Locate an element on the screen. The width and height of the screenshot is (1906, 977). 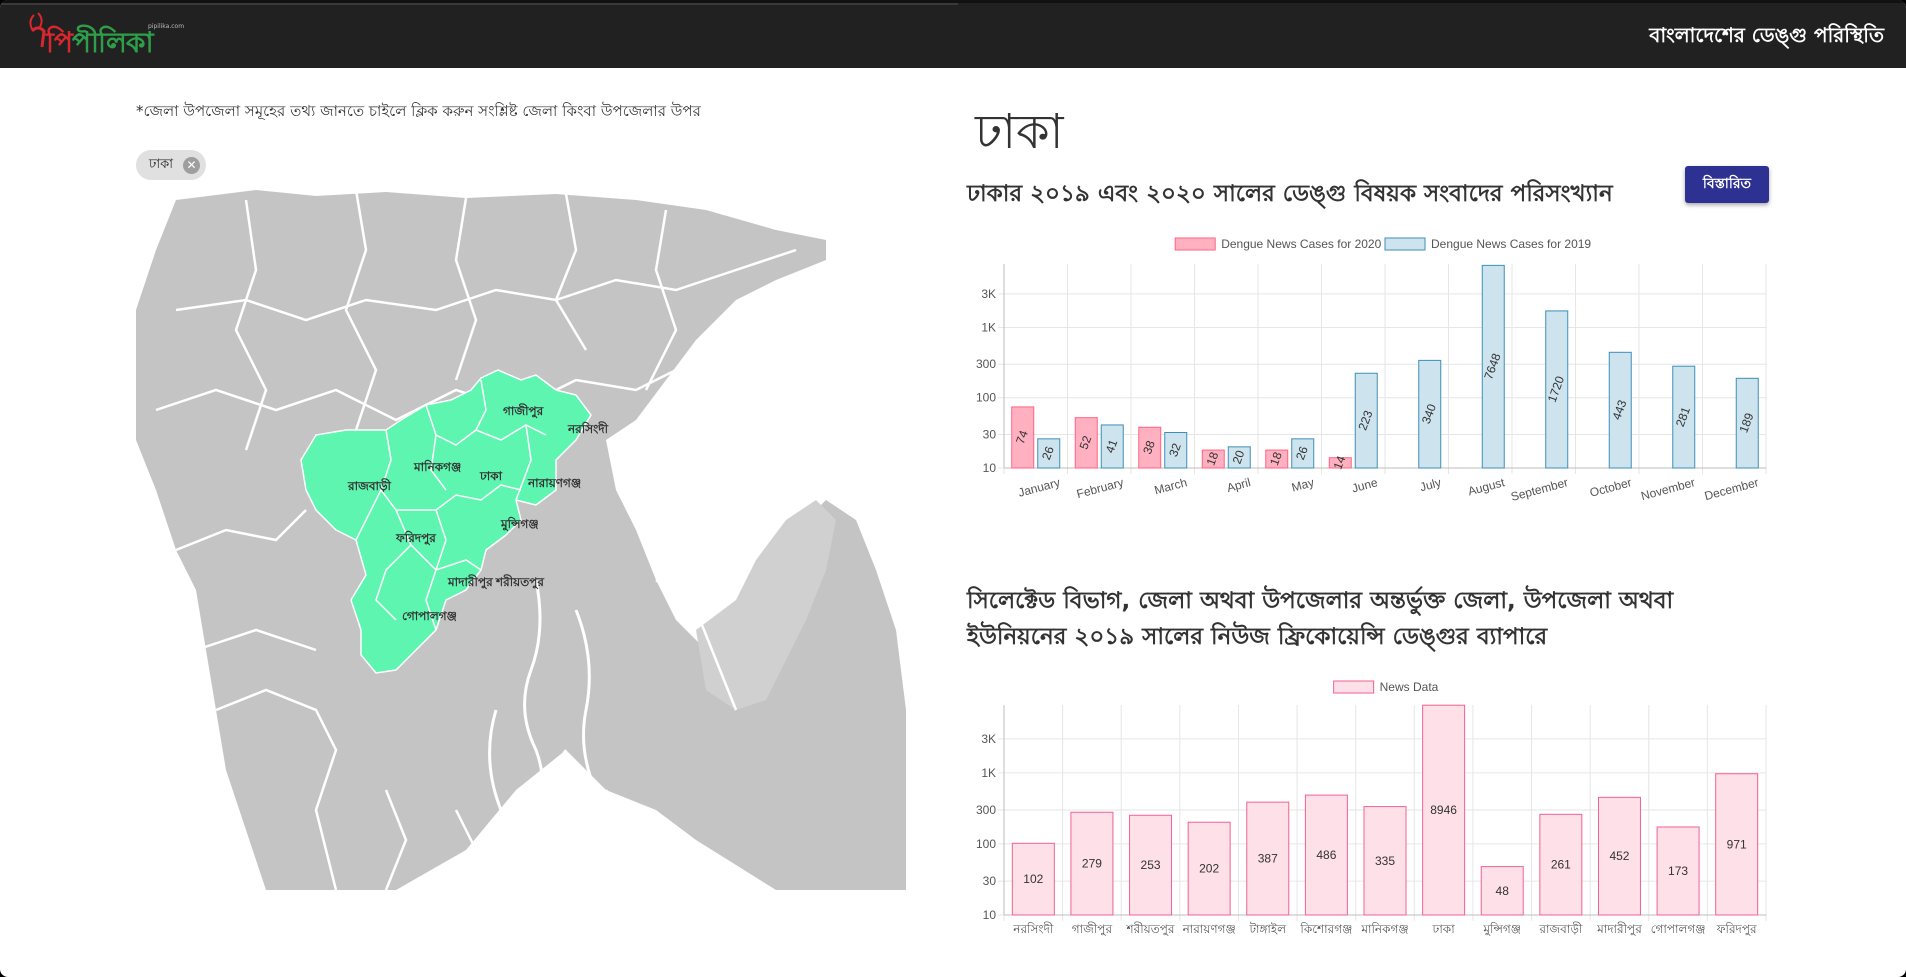
bar-data-label: 387 is located at coordinates (1268, 859).